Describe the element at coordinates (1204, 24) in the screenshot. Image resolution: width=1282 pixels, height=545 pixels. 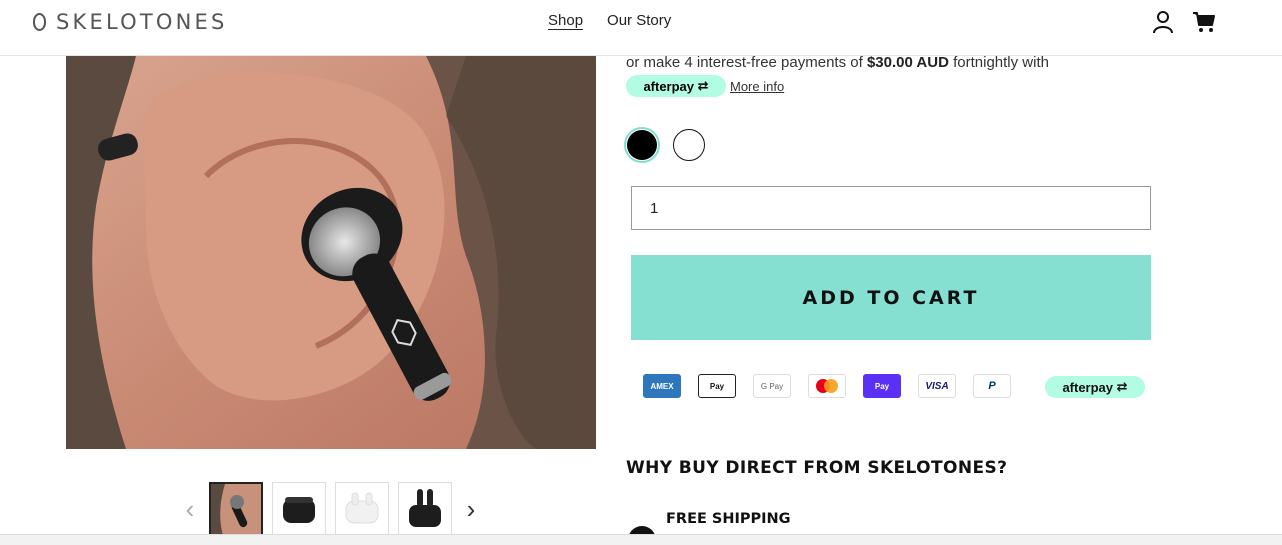
I see `cart-icon` at that location.